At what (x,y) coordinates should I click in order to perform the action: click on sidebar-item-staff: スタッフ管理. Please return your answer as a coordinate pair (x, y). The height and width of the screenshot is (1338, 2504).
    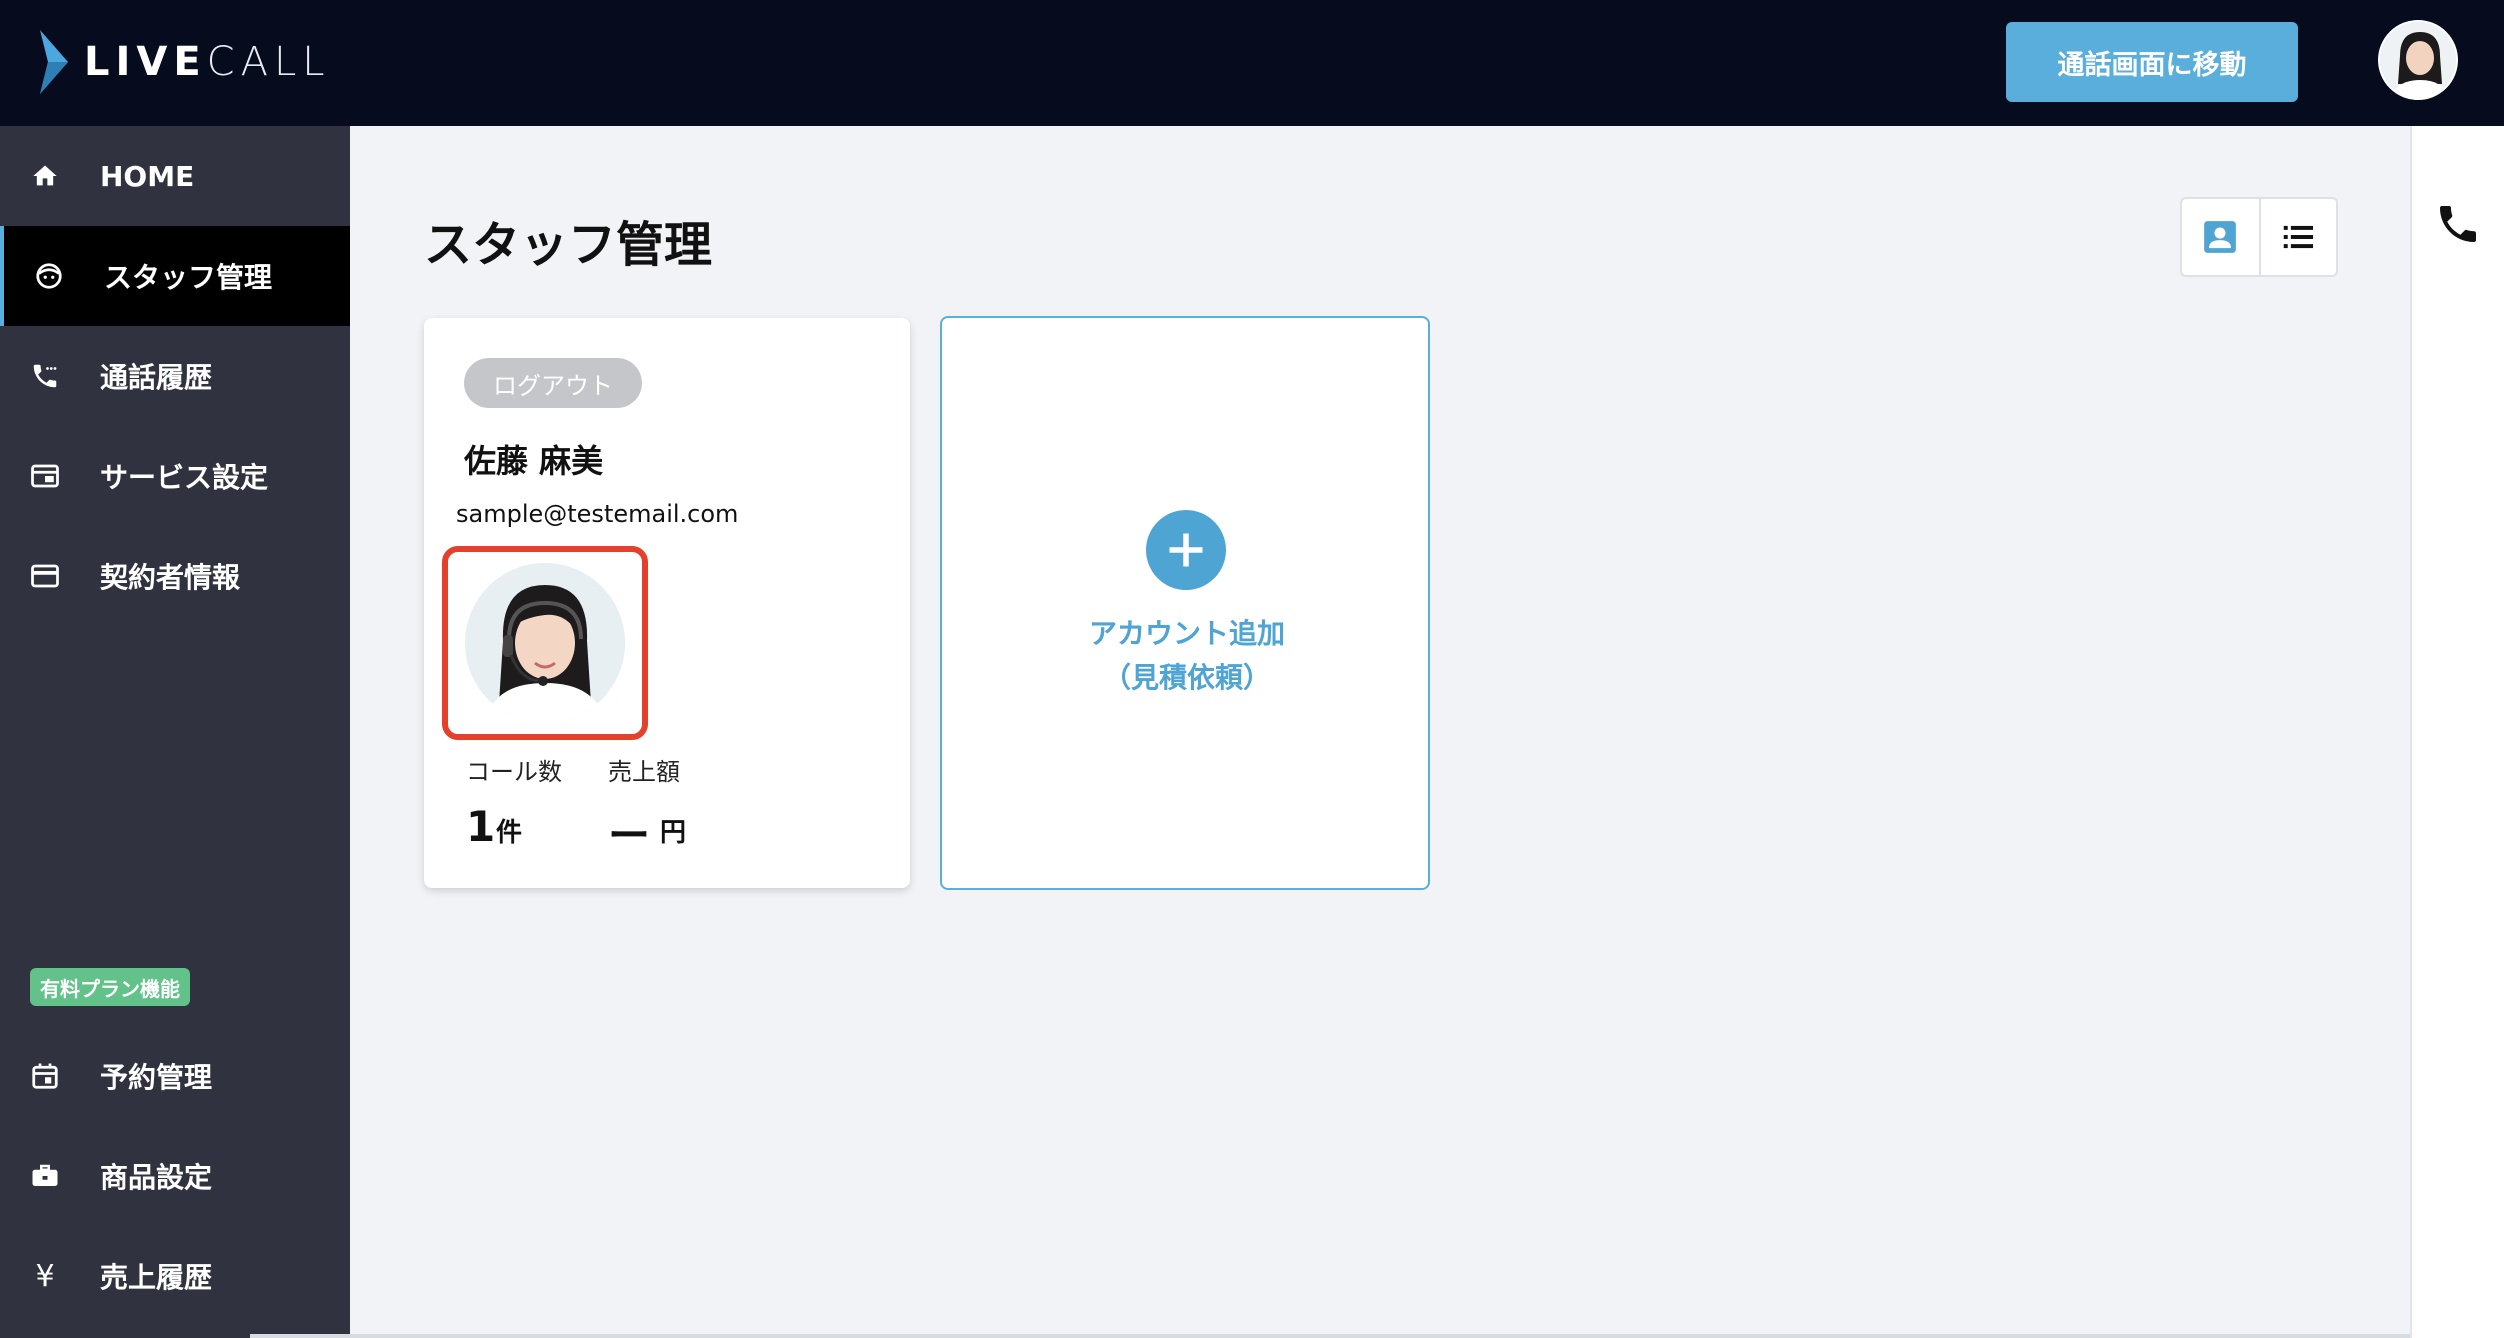
    Looking at the image, I should click on (175, 276).